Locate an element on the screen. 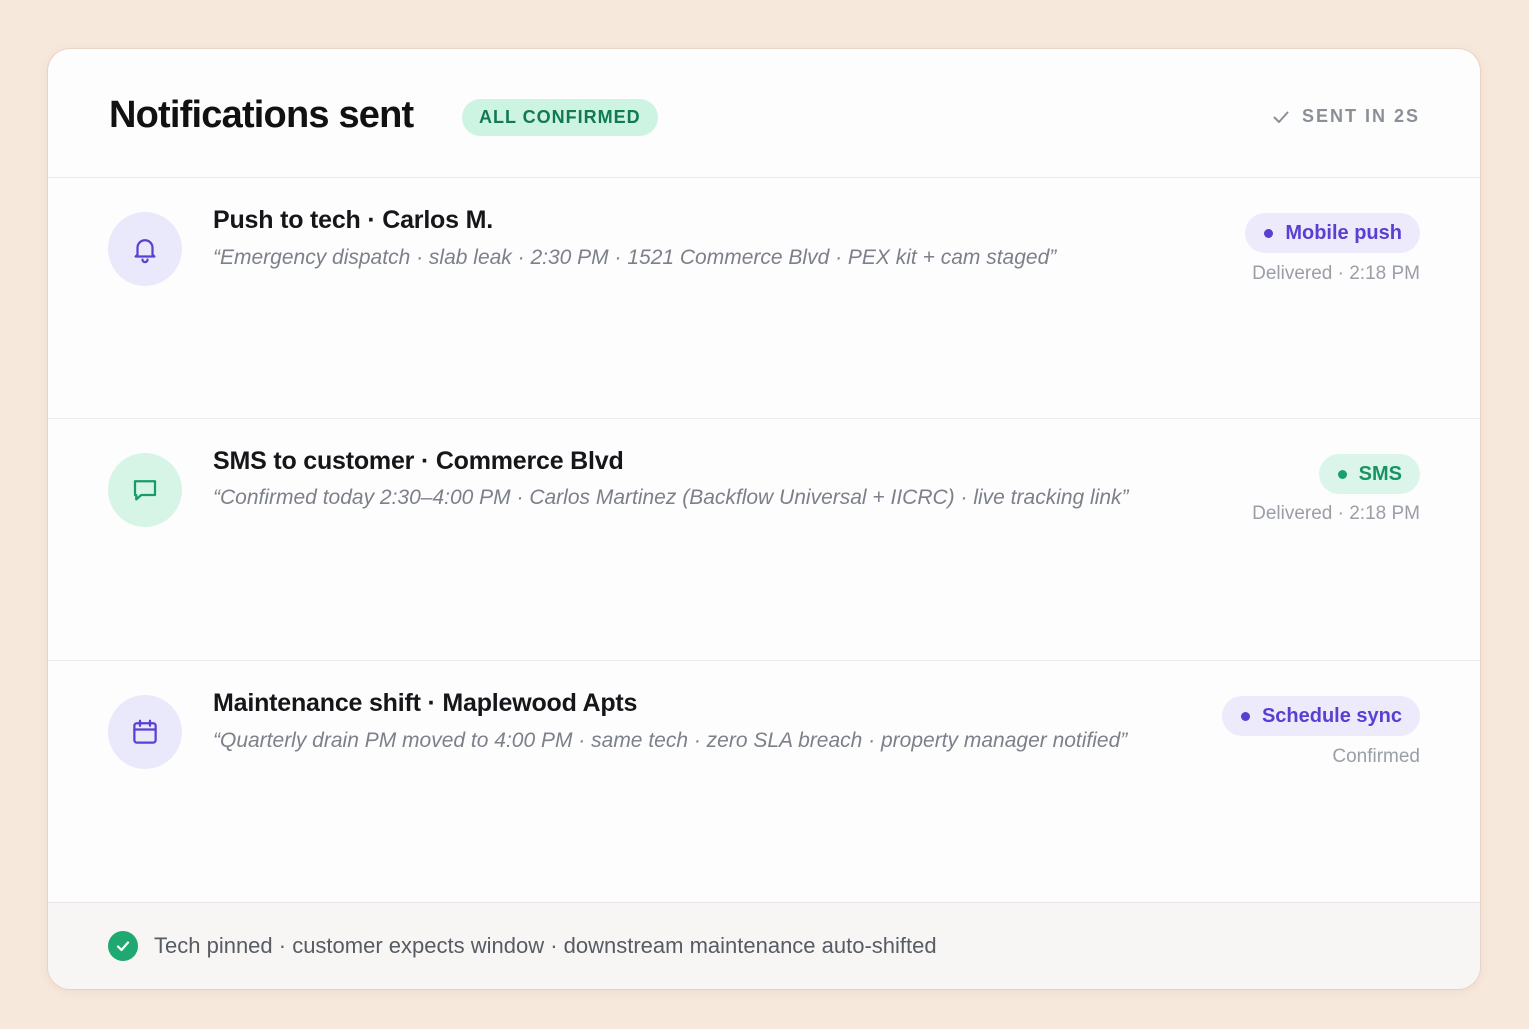 Image resolution: width=1529 pixels, height=1029 pixels. bell-icon-badge is located at coordinates (145, 249).